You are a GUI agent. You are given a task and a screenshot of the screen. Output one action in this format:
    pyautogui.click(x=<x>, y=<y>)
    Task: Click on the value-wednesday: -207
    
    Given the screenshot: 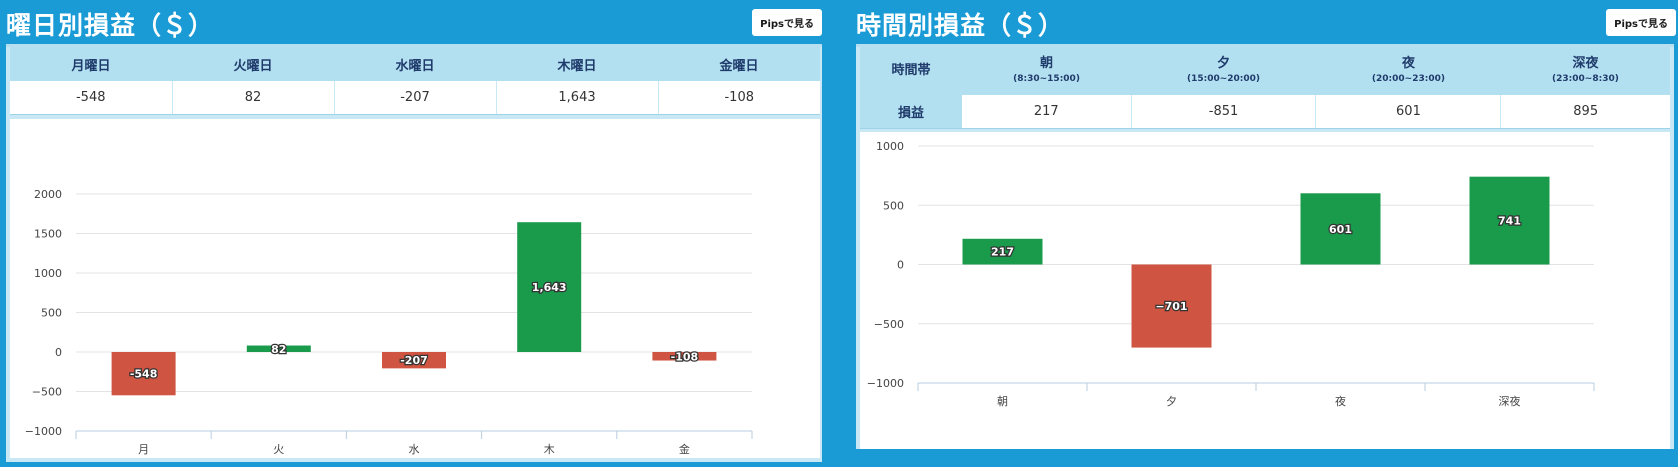 What is the action you would take?
    pyautogui.click(x=415, y=98)
    